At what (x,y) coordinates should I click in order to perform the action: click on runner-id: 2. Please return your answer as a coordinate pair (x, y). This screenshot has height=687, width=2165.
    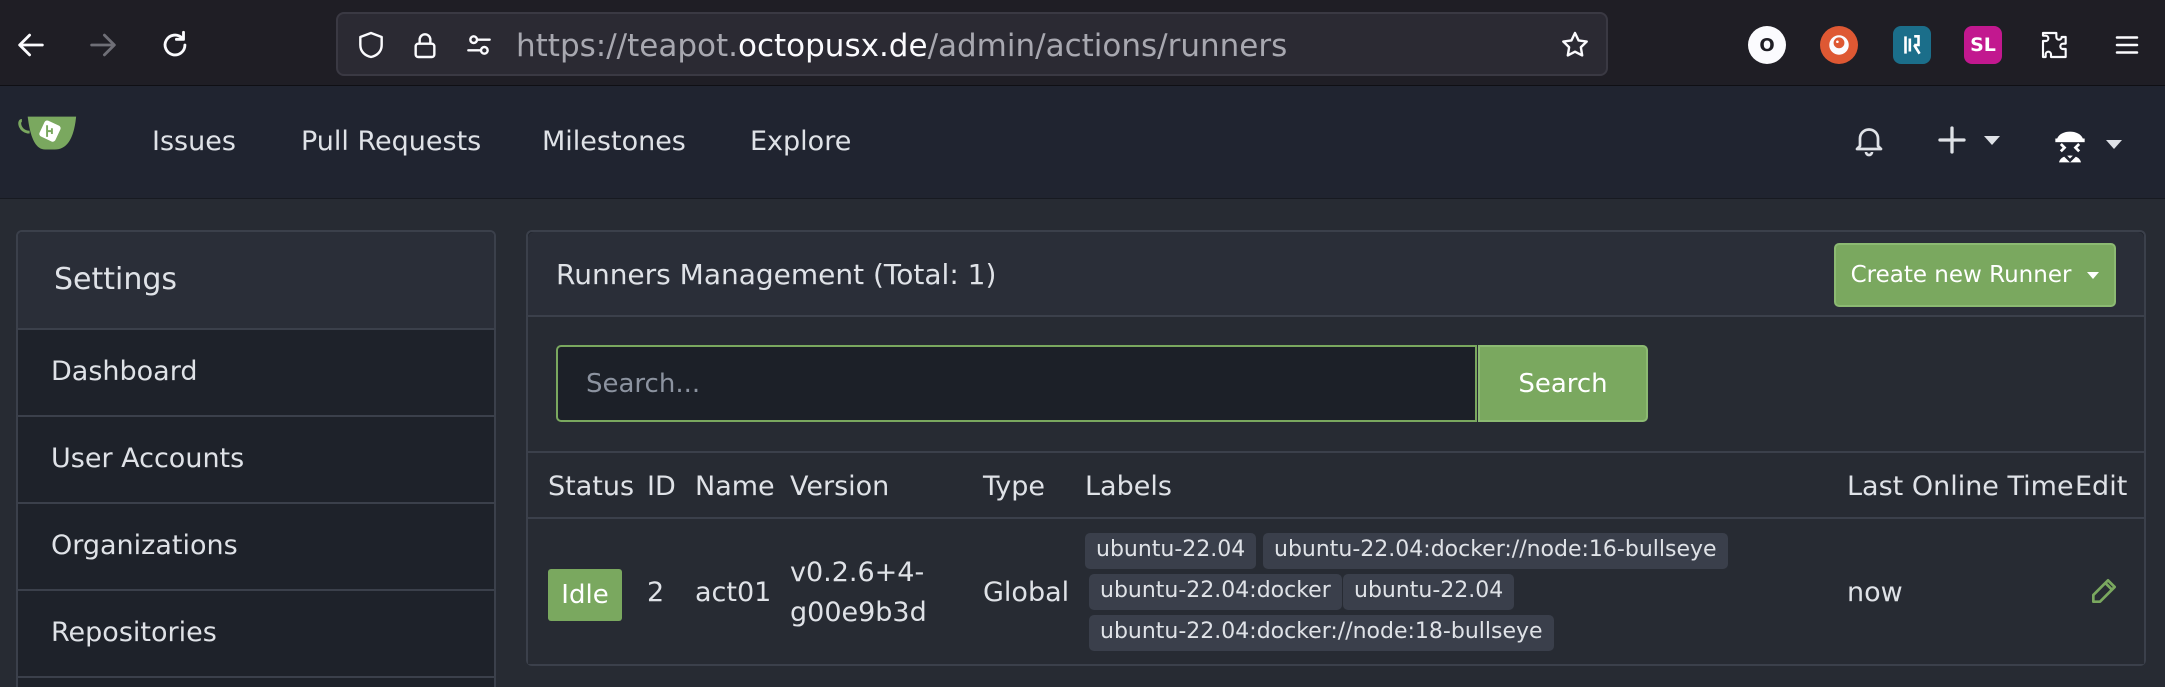
    Looking at the image, I should click on (656, 592).